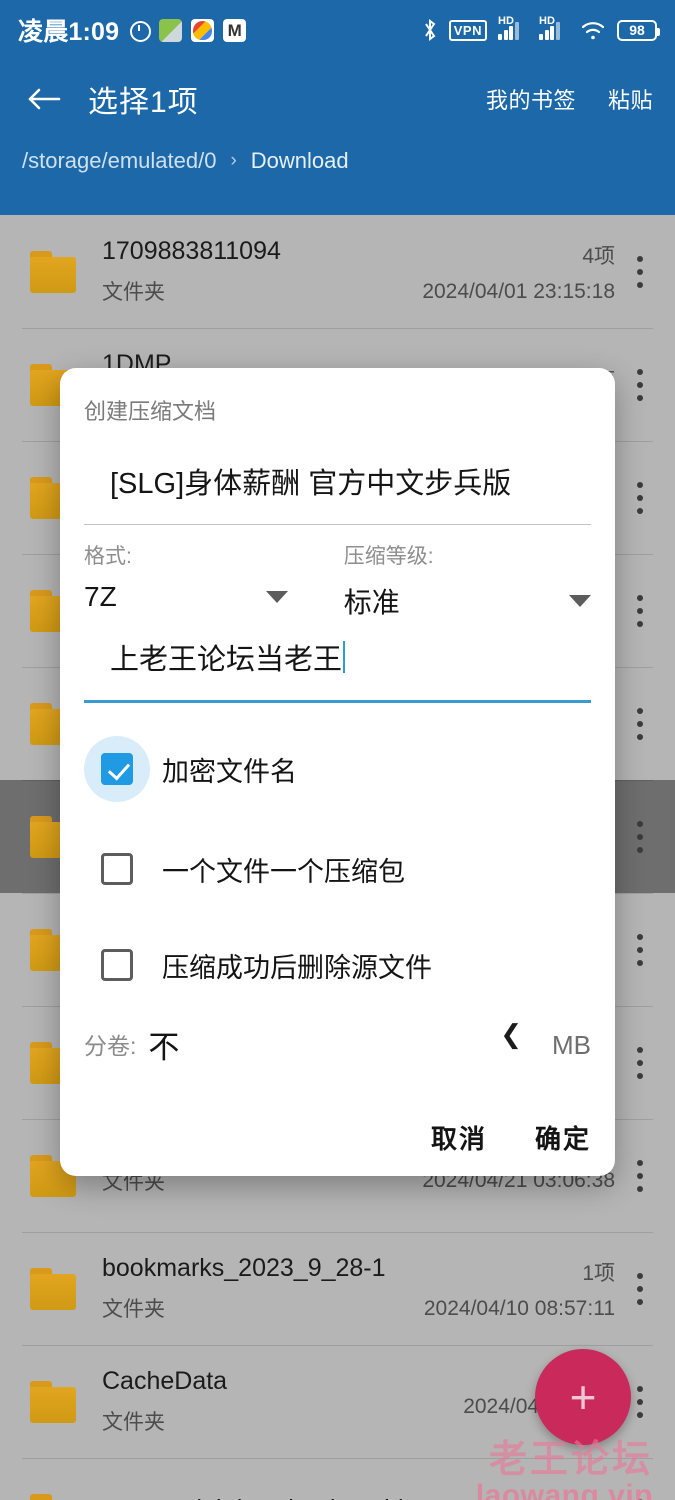 This screenshot has width=675, height=1500. What do you see at coordinates (459, 1137) in the screenshot?
I see `cancel-button: 取消` at bounding box center [459, 1137].